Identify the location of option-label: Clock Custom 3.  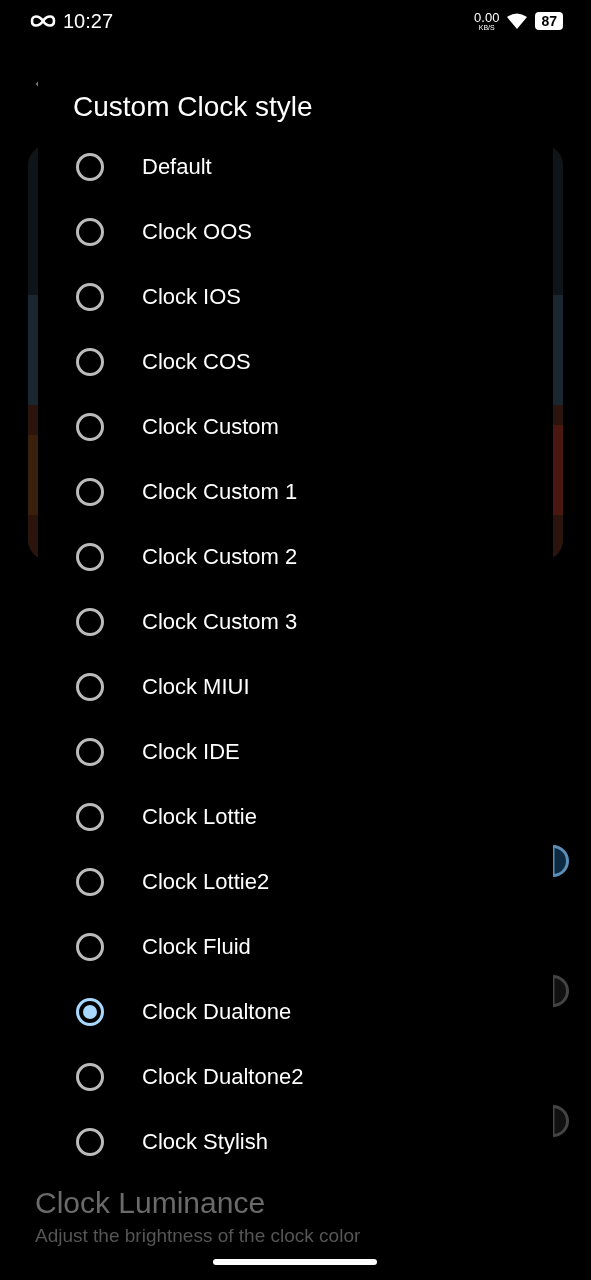
(220, 622).